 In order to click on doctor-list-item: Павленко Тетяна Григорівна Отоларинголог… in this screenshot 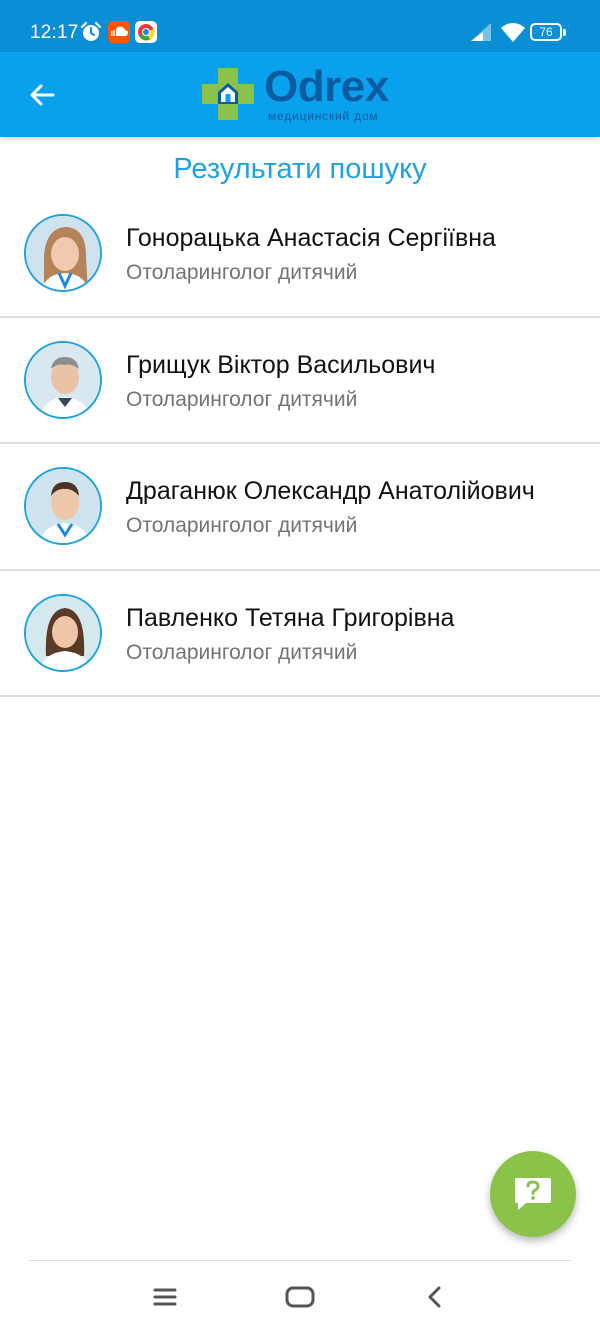, I will do `click(300, 634)`.